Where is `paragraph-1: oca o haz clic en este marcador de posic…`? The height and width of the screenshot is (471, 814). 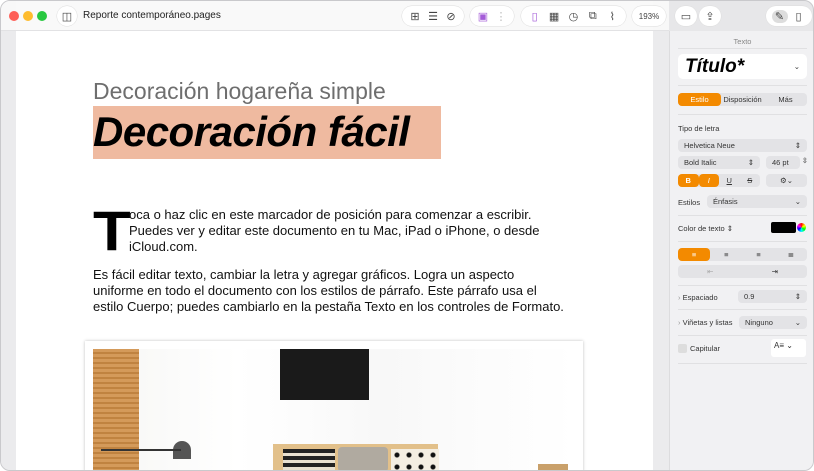 paragraph-1: oca o haz clic en este marcador de posic… is located at coordinates (334, 231).